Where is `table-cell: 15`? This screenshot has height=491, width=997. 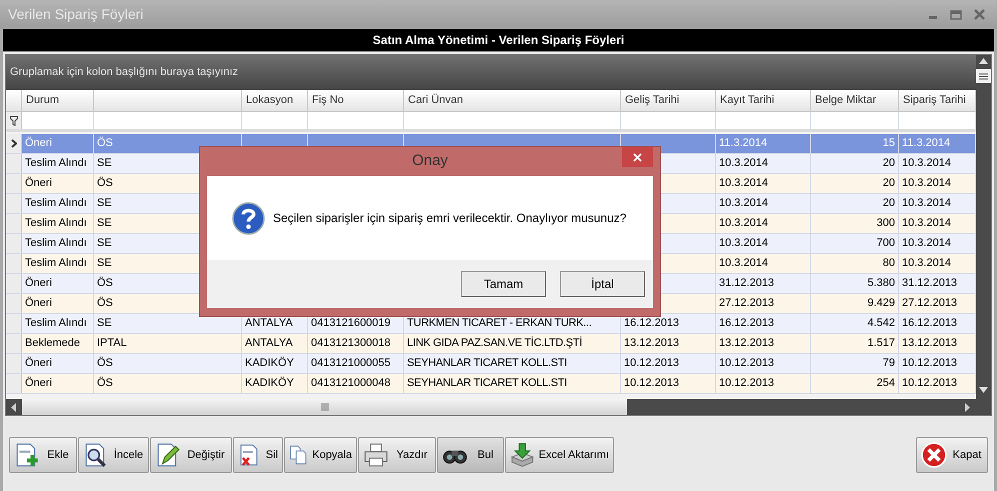
table-cell: 15 is located at coordinates (855, 143).